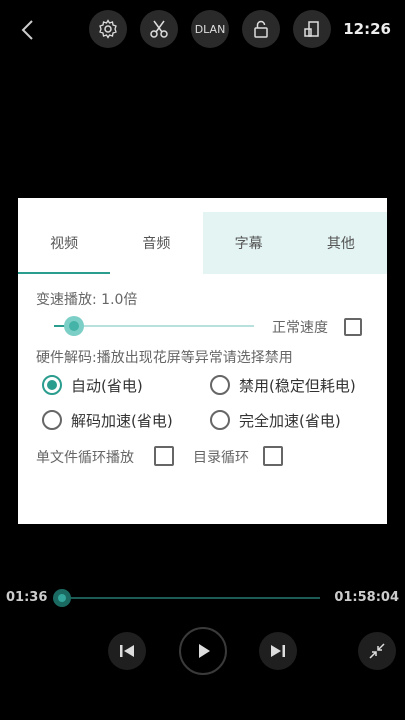 The image size is (405, 720). I want to click on back-icon, so click(28, 30).